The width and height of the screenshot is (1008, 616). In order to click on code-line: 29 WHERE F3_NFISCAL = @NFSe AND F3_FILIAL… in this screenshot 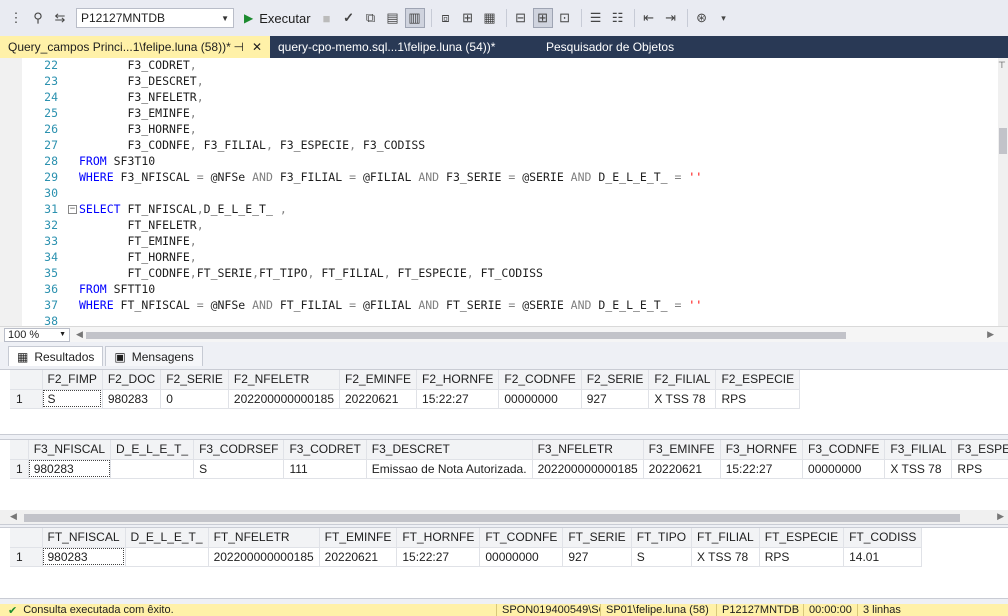, I will do `click(509, 178)`.